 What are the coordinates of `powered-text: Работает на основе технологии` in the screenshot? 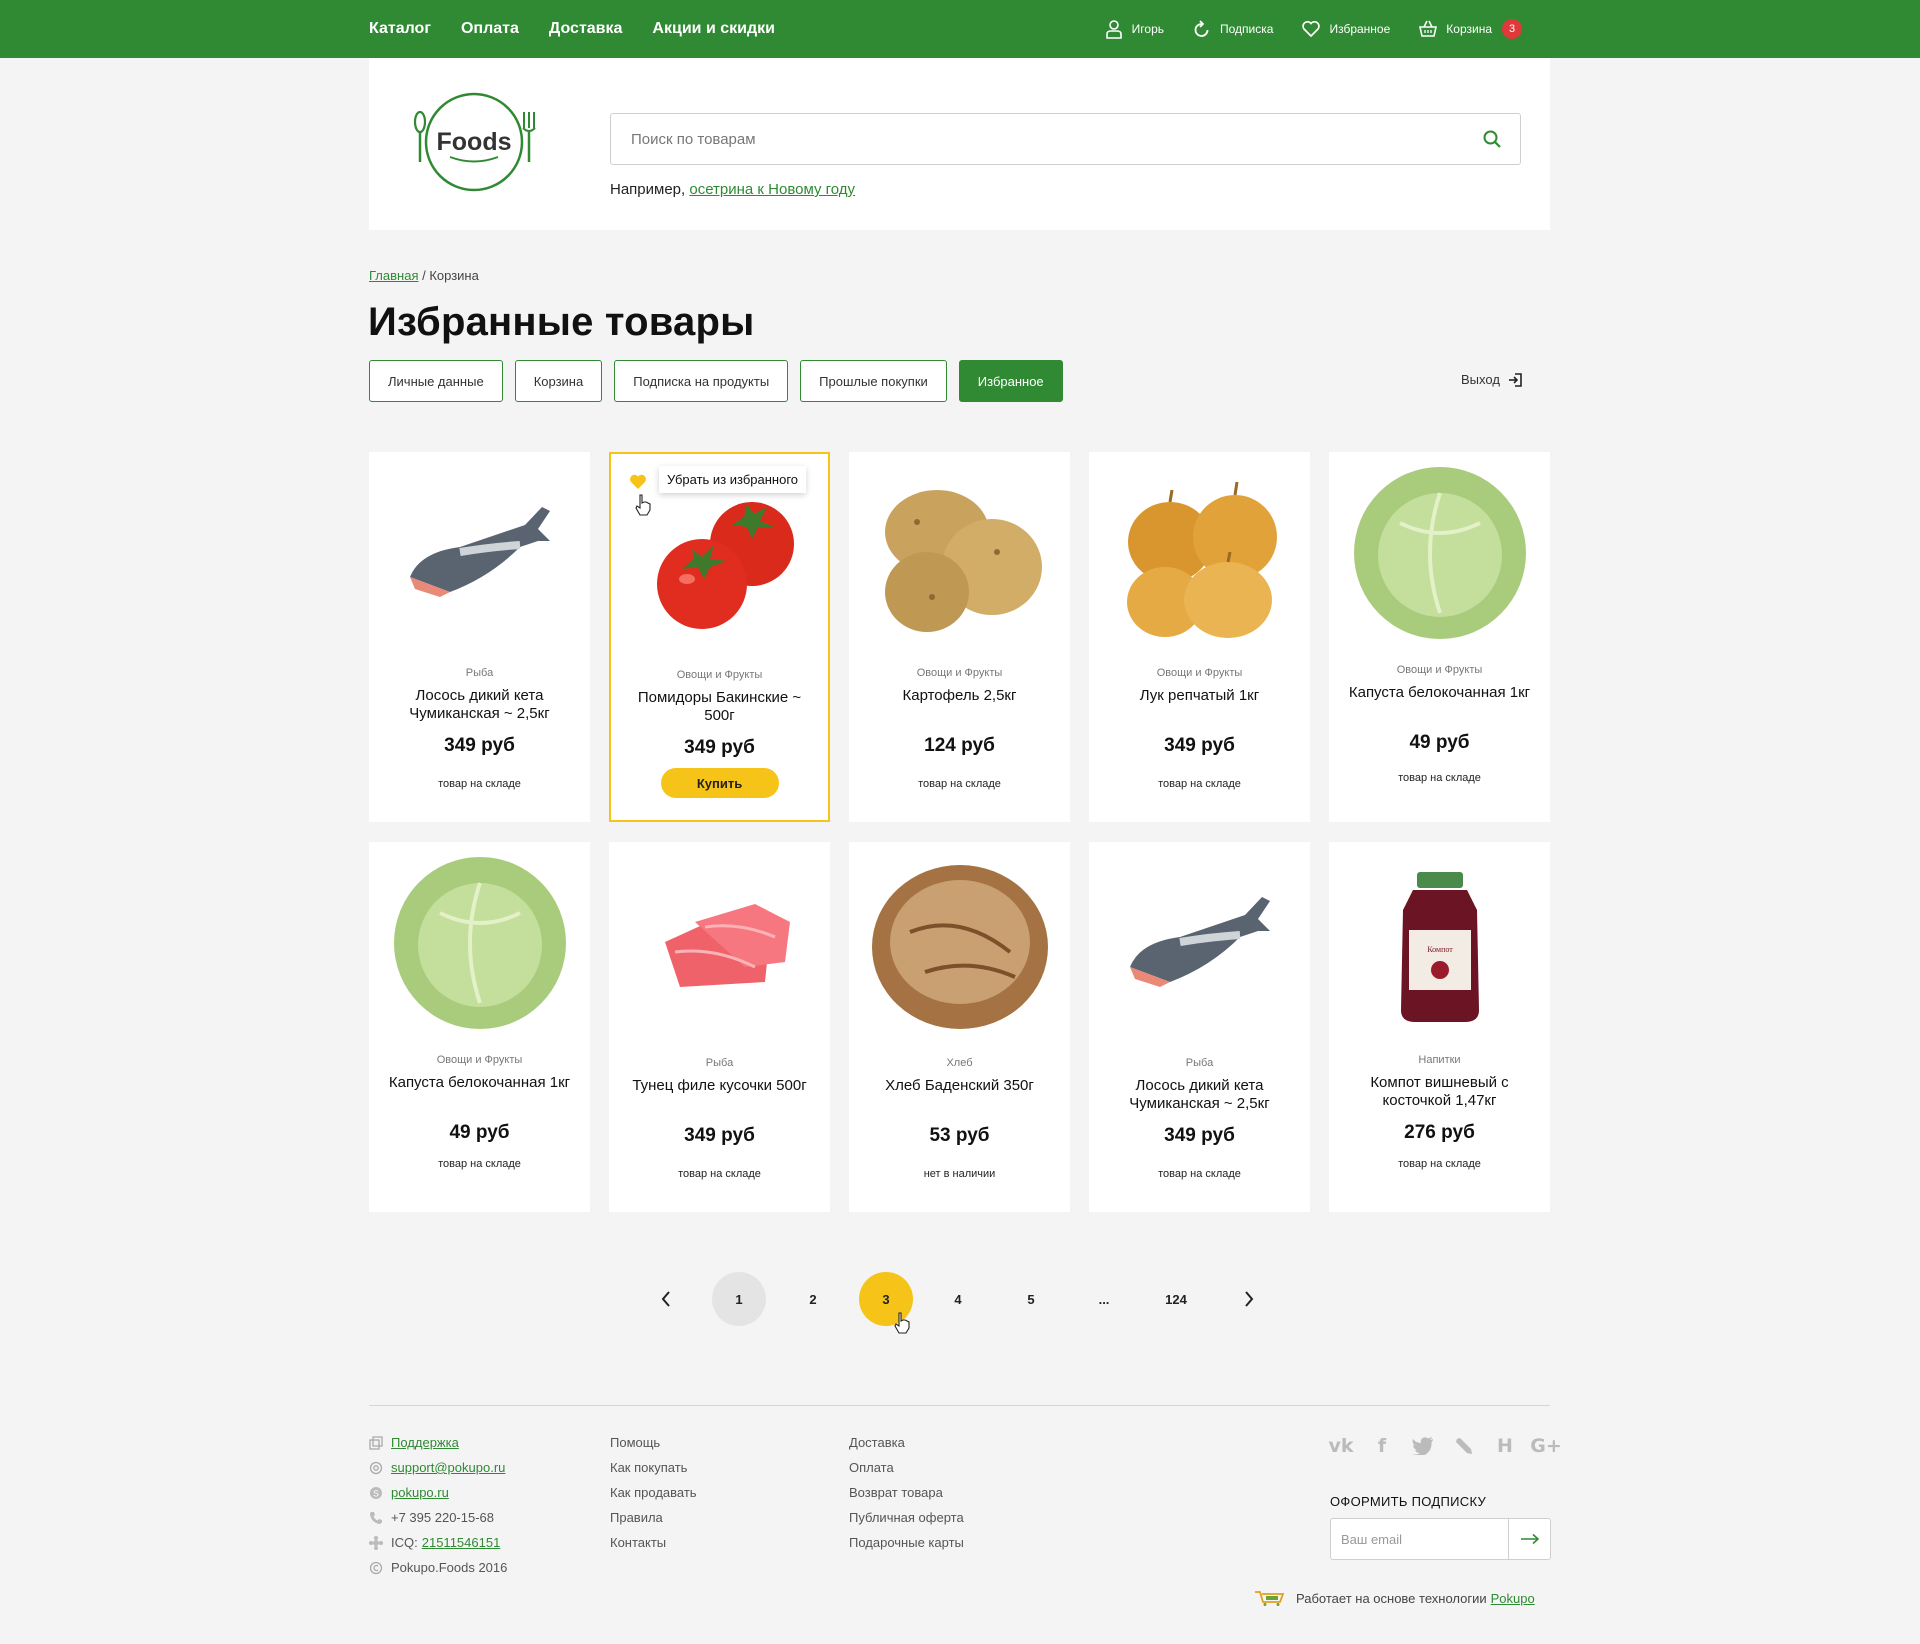 It's located at (1391, 1598).